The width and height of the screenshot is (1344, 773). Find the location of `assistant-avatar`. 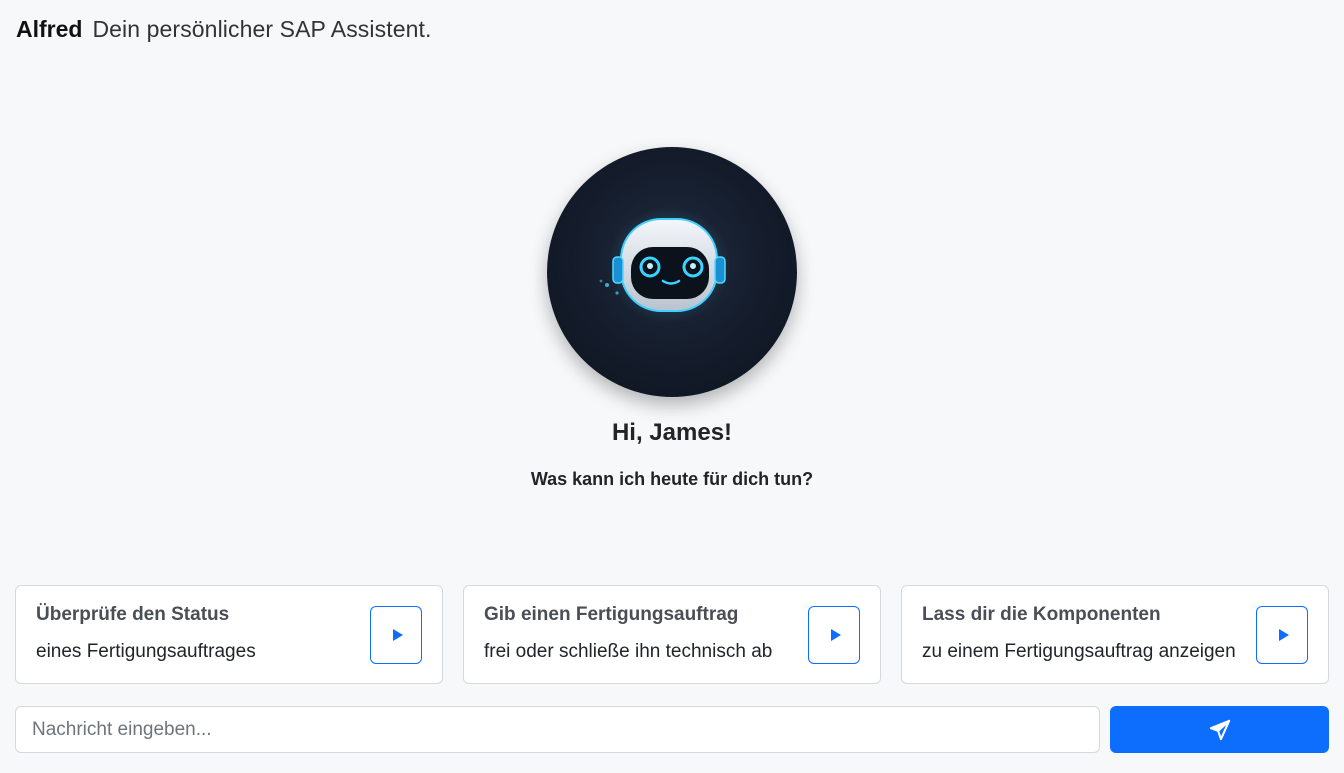

assistant-avatar is located at coordinates (672, 272).